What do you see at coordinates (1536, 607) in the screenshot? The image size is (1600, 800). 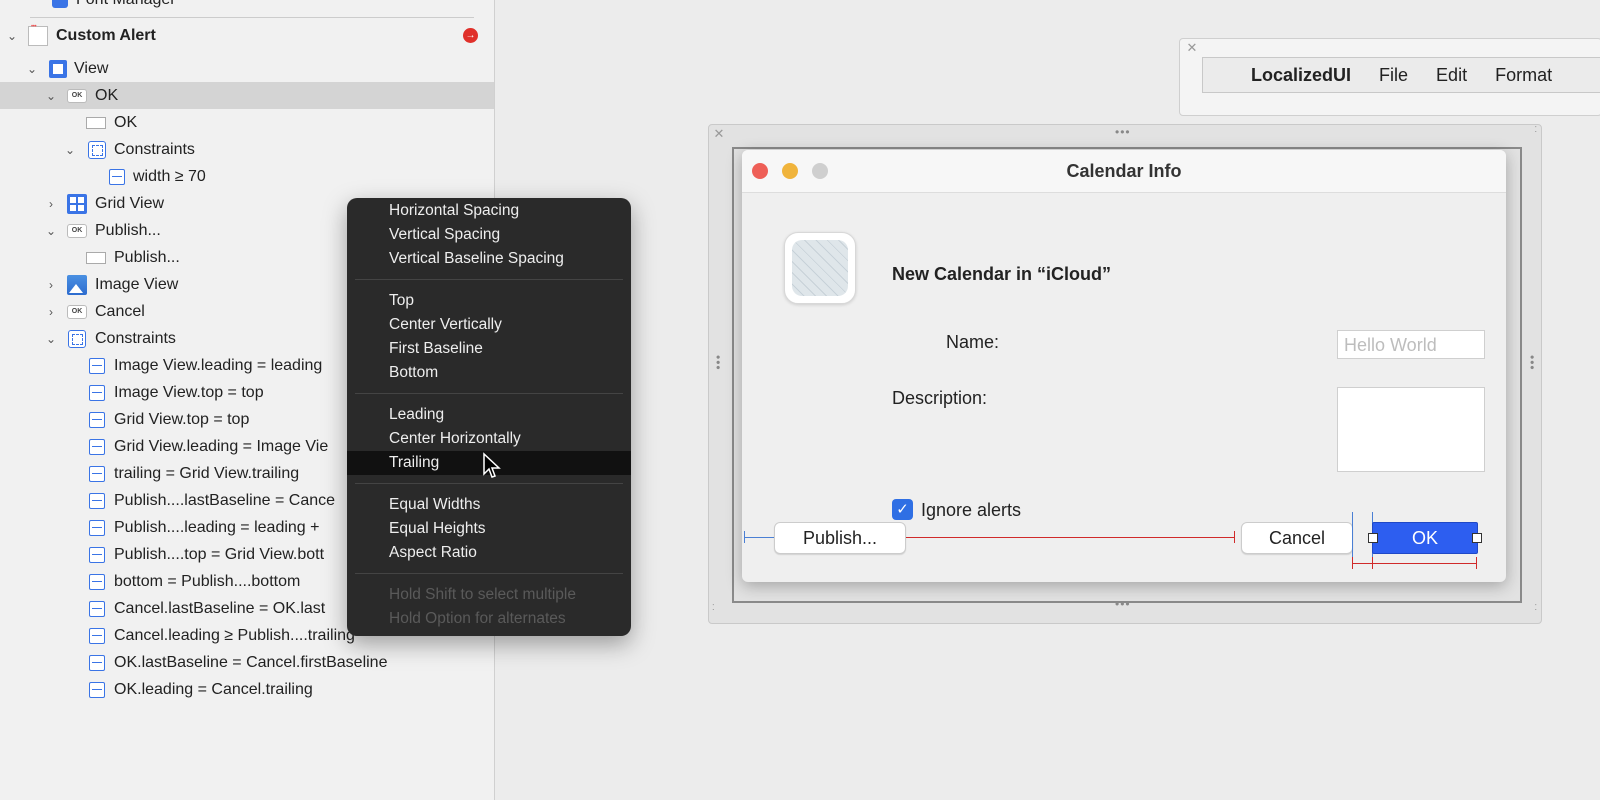 I see `resize-handle-corner-br: ⁚` at bounding box center [1536, 607].